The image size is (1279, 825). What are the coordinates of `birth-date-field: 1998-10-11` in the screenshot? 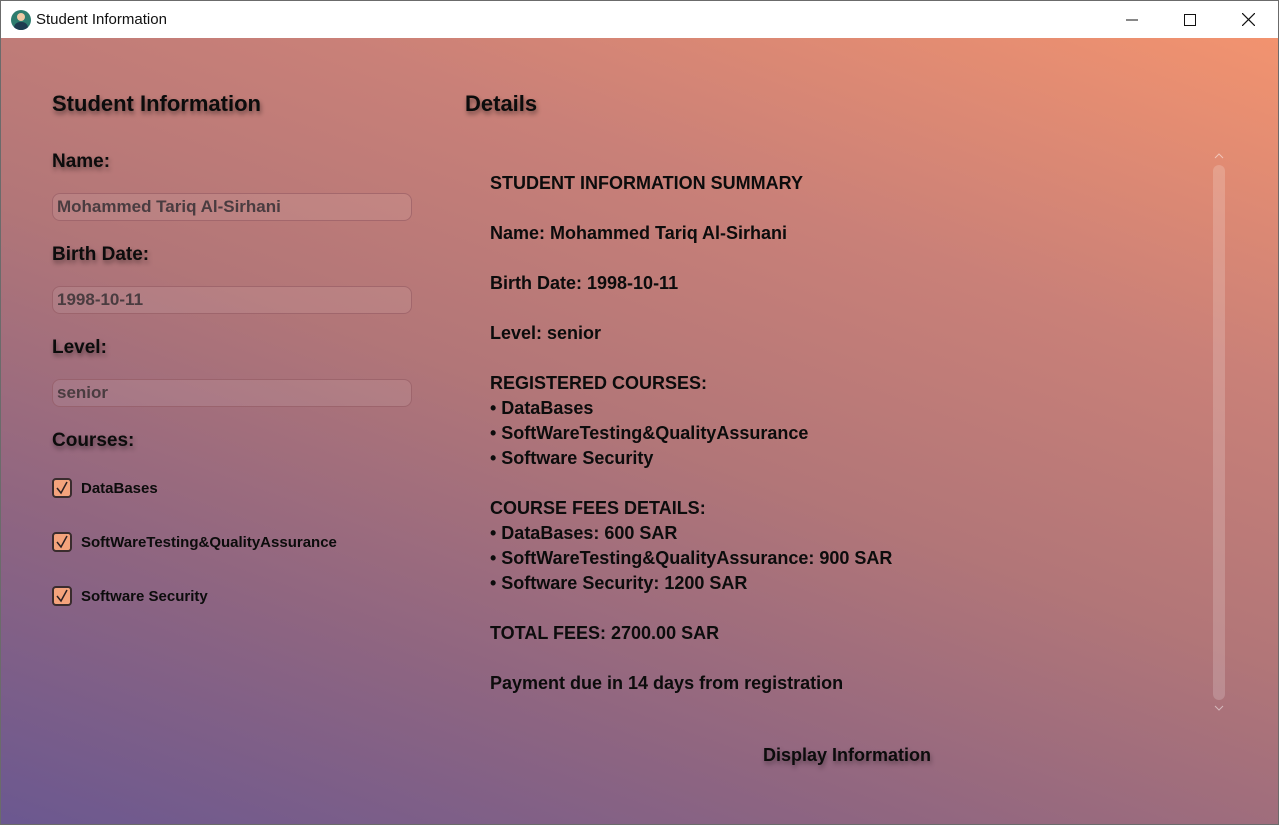 It's located at (232, 300).